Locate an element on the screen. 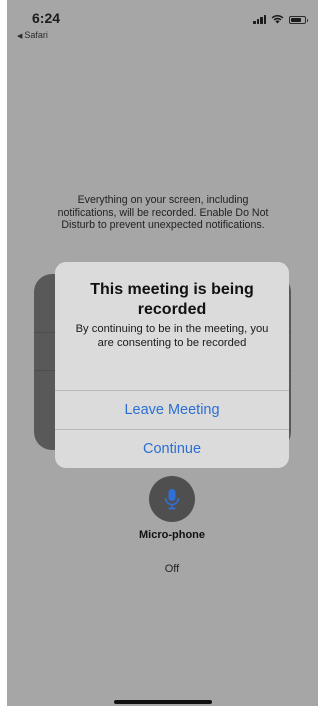  status-icons is located at coordinates (280, 19).